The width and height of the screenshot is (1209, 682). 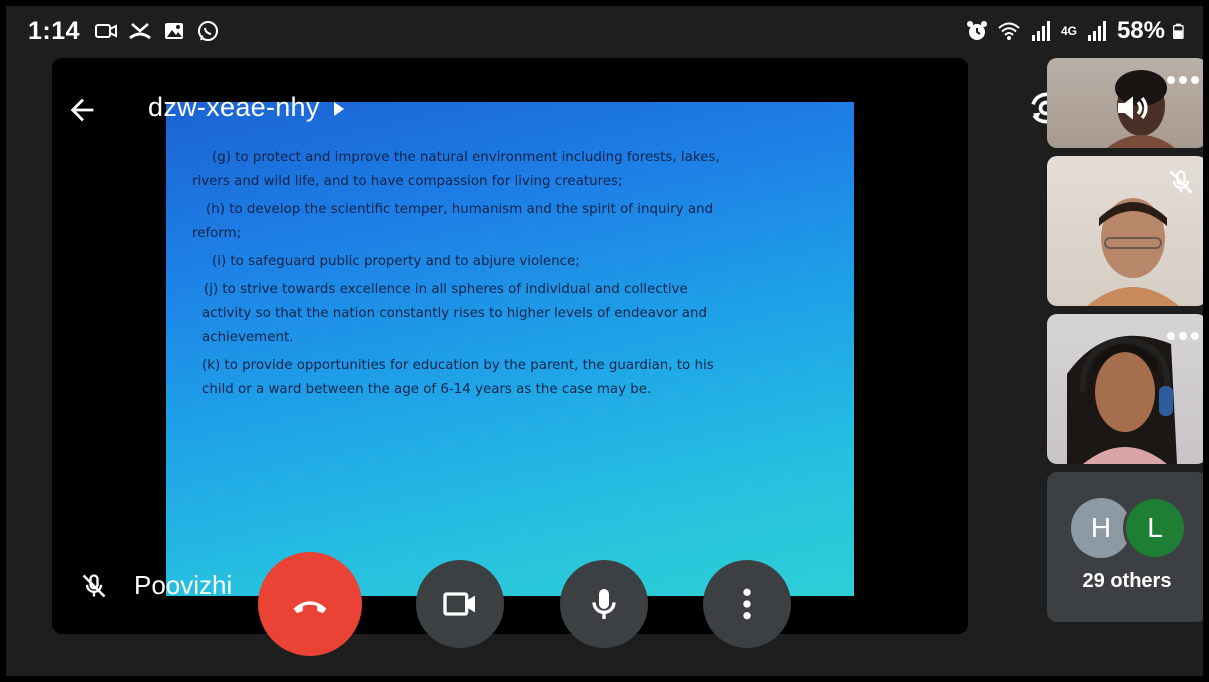 I want to click on others-tile: H L 29 others, so click(x=1125, y=547).